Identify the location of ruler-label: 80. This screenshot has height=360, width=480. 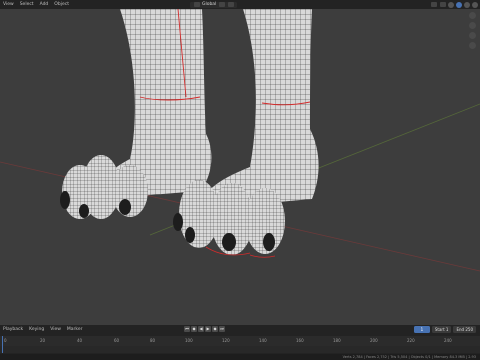
(153, 340).